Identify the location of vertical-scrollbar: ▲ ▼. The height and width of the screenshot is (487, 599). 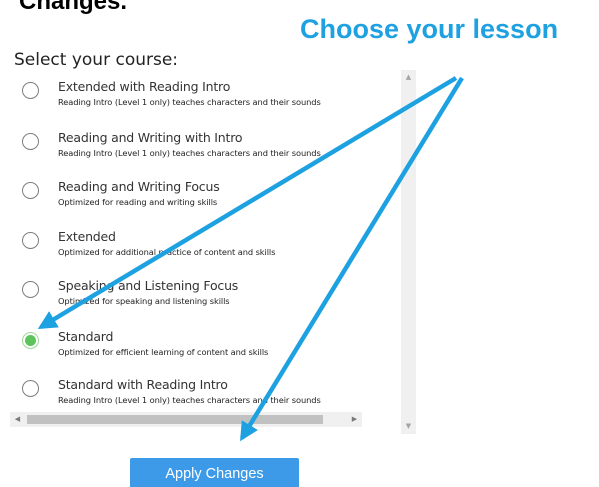
(408, 252).